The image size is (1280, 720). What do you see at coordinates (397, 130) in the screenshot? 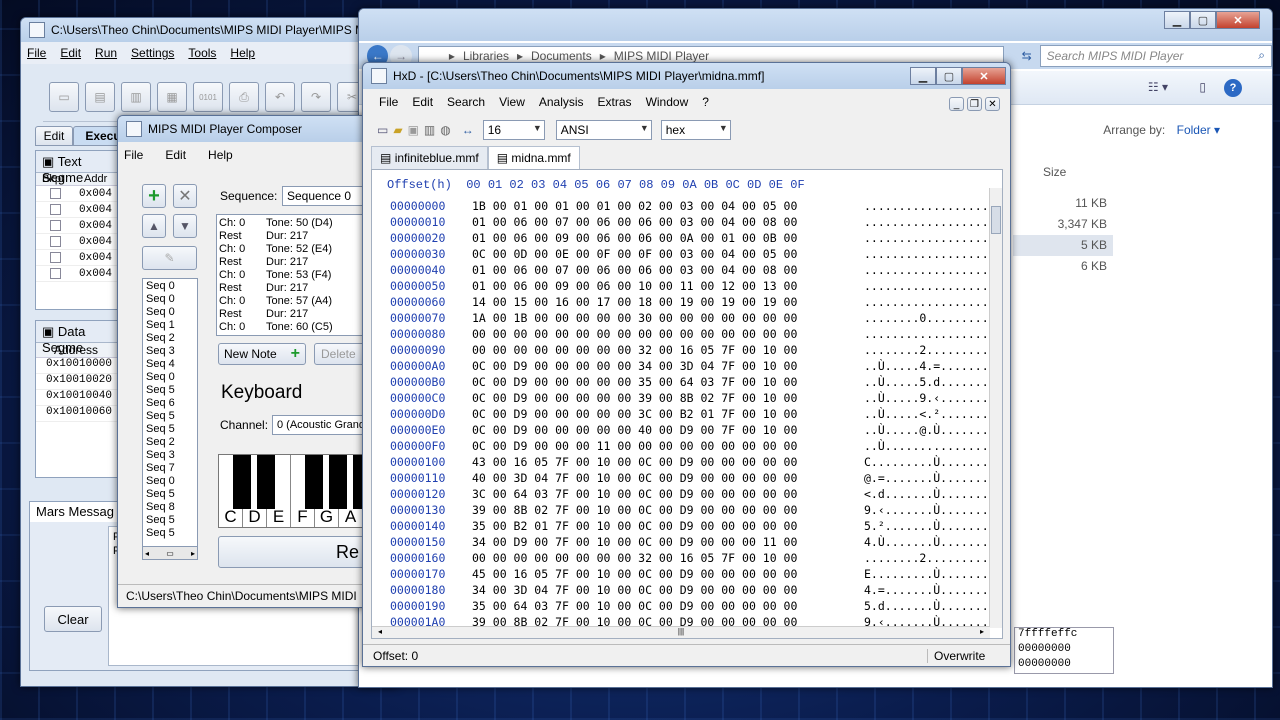
I see `open-icon: ▰` at bounding box center [397, 130].